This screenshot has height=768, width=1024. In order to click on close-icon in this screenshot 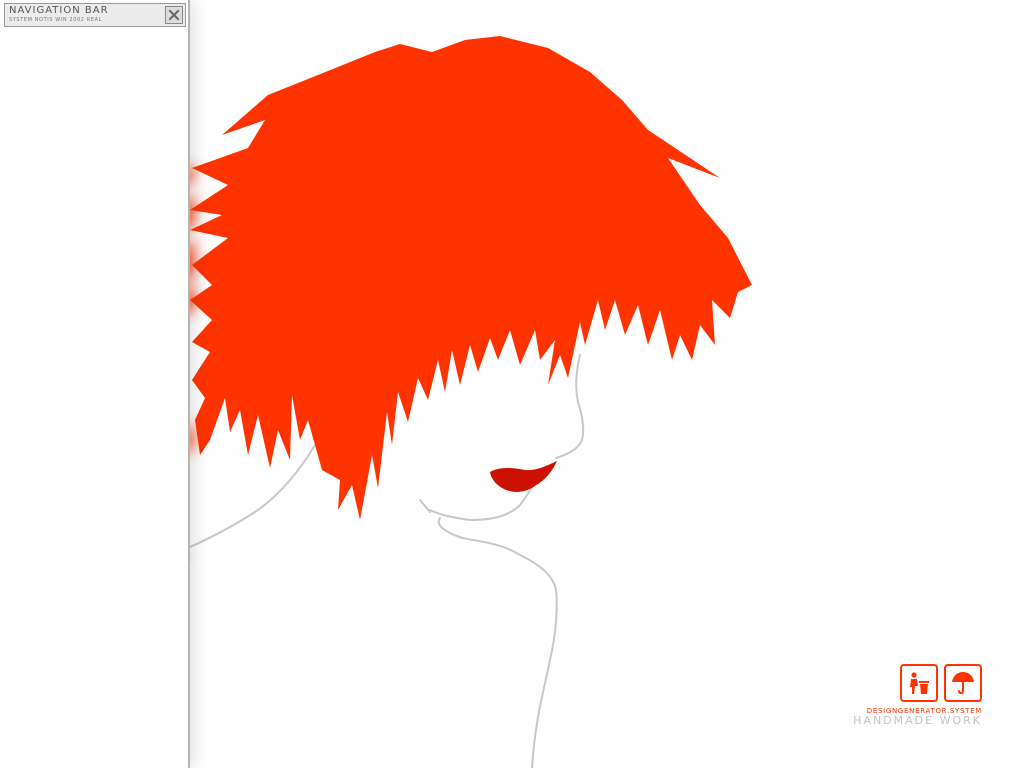, I will do `click(174, 15)`.